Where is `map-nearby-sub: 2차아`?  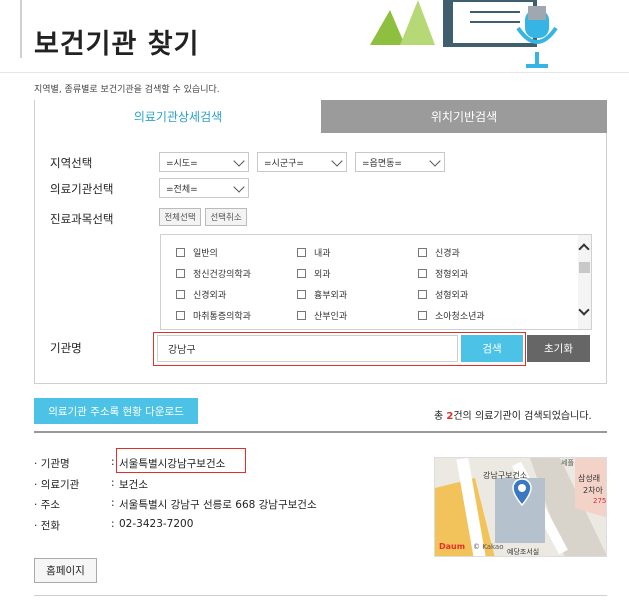
map-nearby-sub: 2차아 is located at coordinates (593, 490).